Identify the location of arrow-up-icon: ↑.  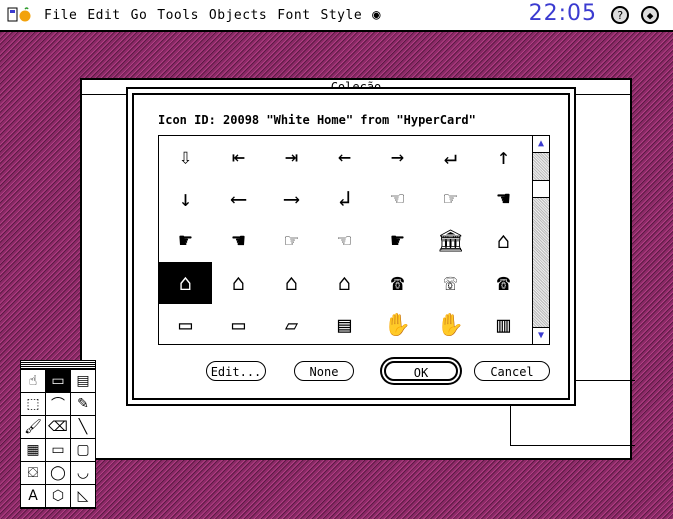
(503, 157).